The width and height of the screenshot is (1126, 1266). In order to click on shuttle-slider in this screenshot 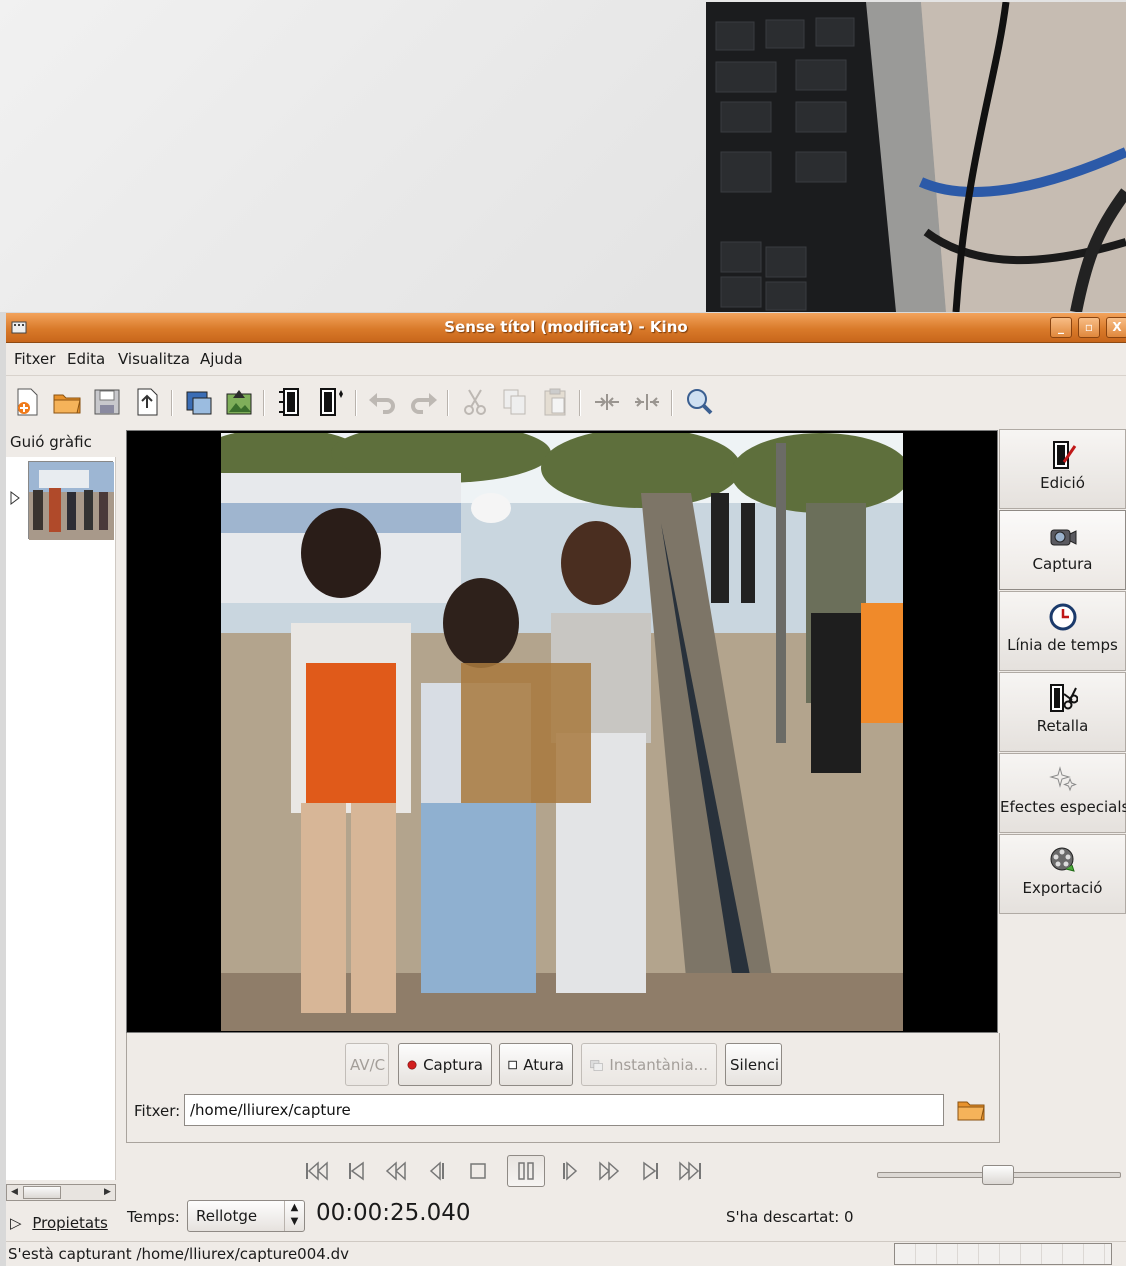, I will do `click(999, 1175)`.